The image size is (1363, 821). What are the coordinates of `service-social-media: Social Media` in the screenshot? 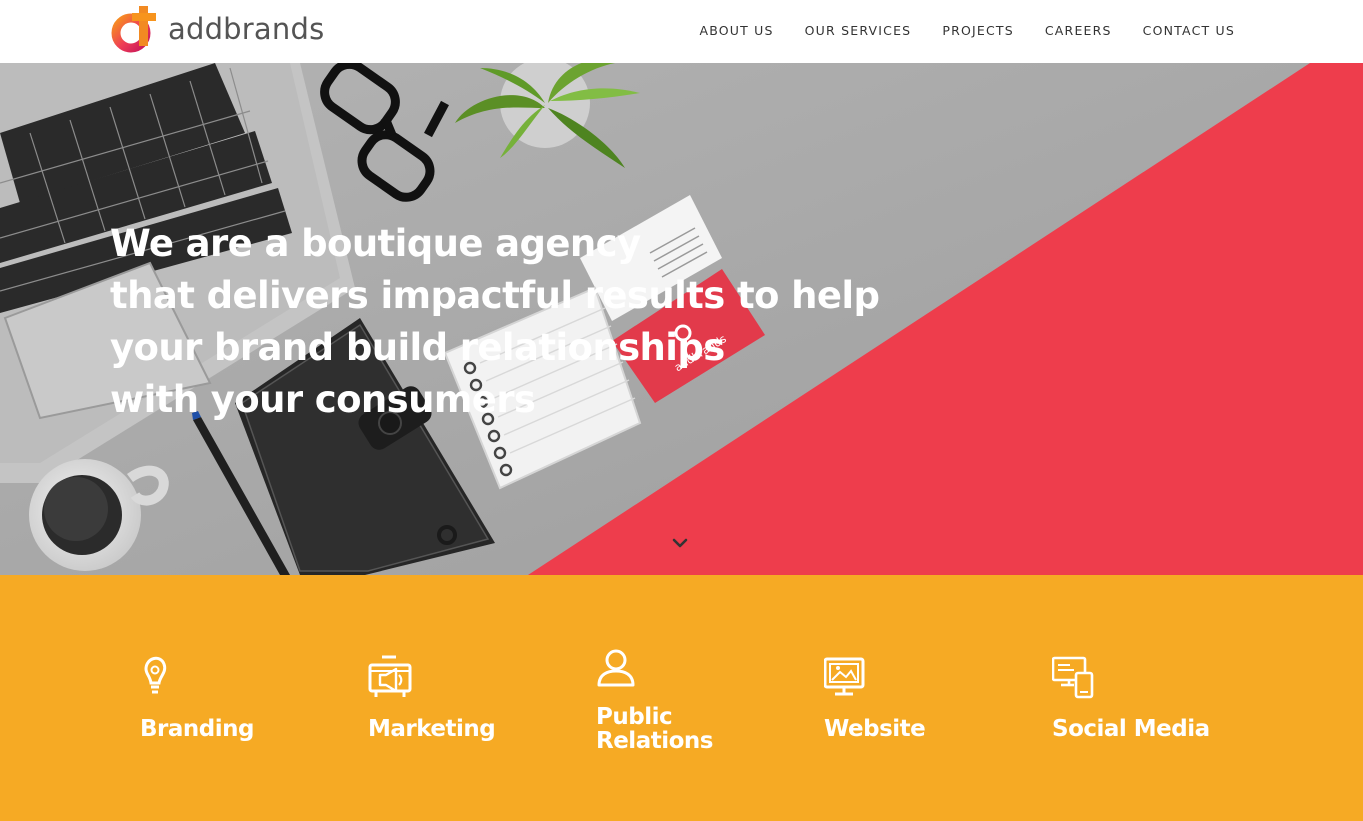 It's located at (1152, 698).